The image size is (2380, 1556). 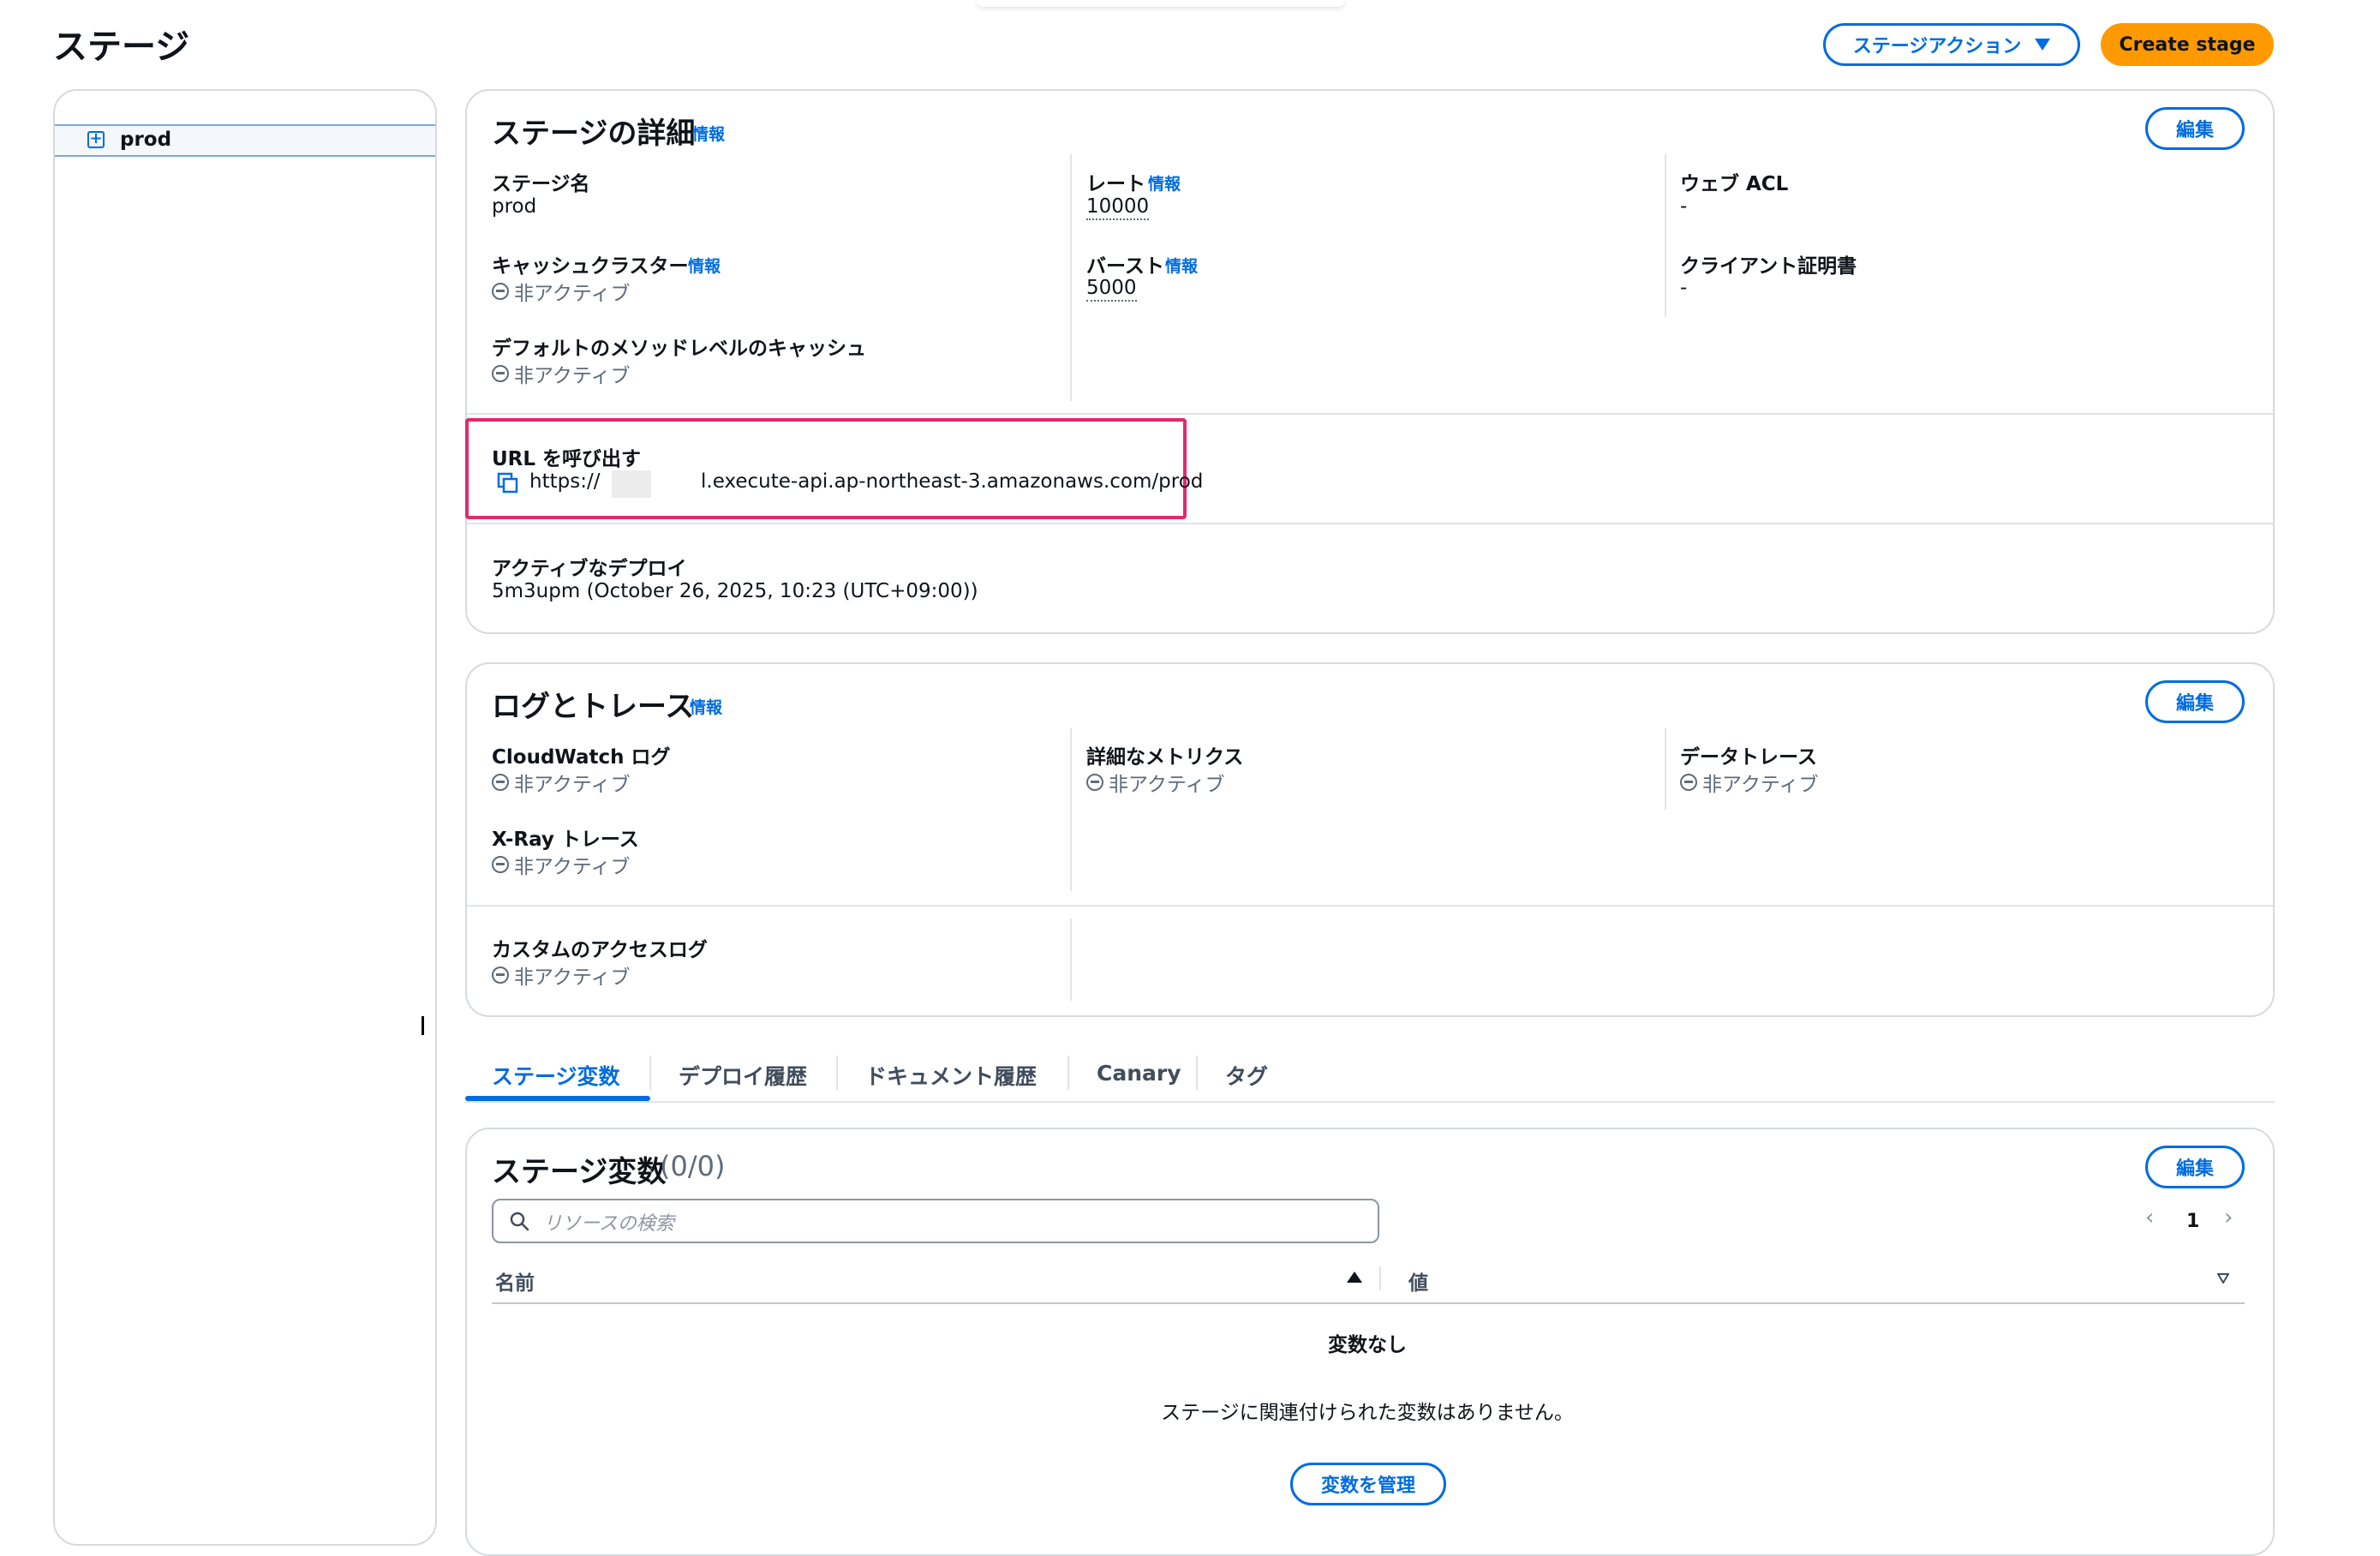 What do you see at coordinates (2149, 1217) in the screenshot?
I see `chevron-left-icon: ‹` at bounding box center [2149, 1217].